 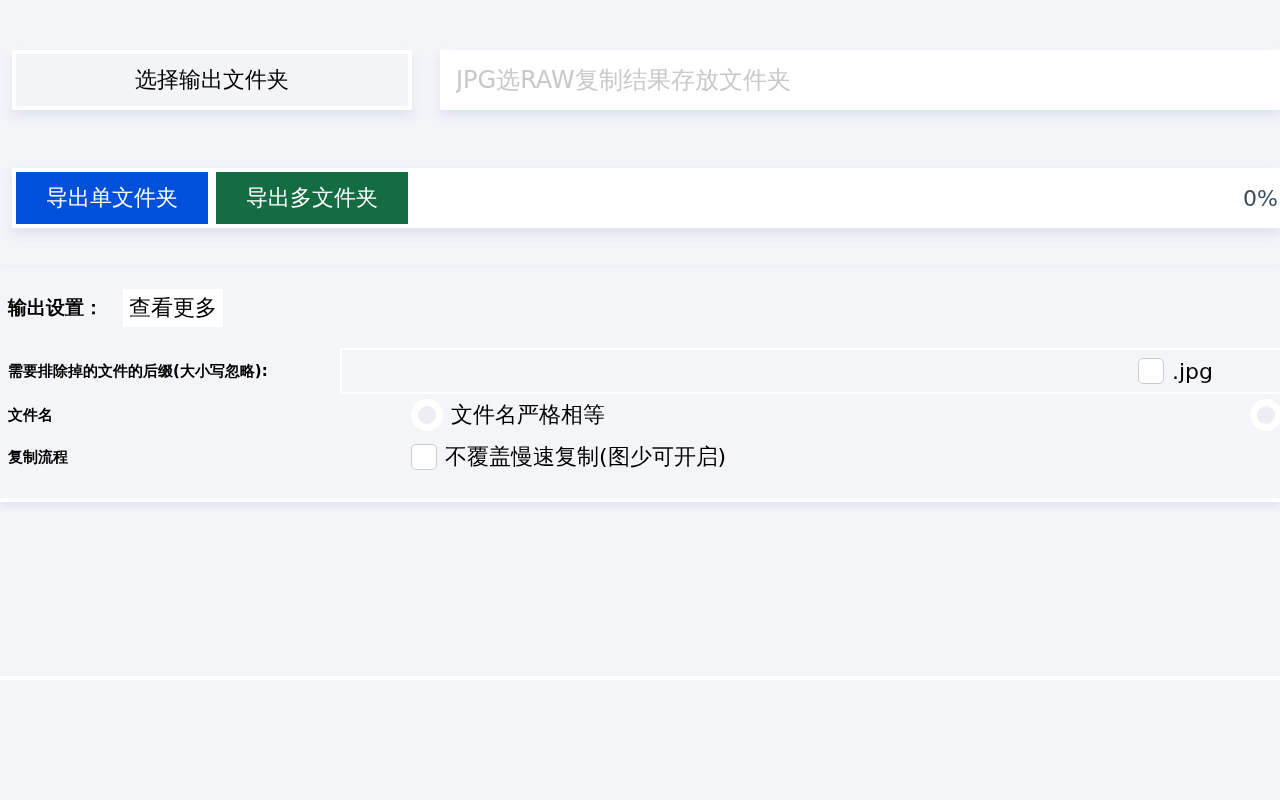 What do you see at coordinates (138, 371) in the screenshot?
I see `exclude-suffix-label: 需要排除掉的文件的后缀(大小写忽略):` at bounding box center [138, 371].